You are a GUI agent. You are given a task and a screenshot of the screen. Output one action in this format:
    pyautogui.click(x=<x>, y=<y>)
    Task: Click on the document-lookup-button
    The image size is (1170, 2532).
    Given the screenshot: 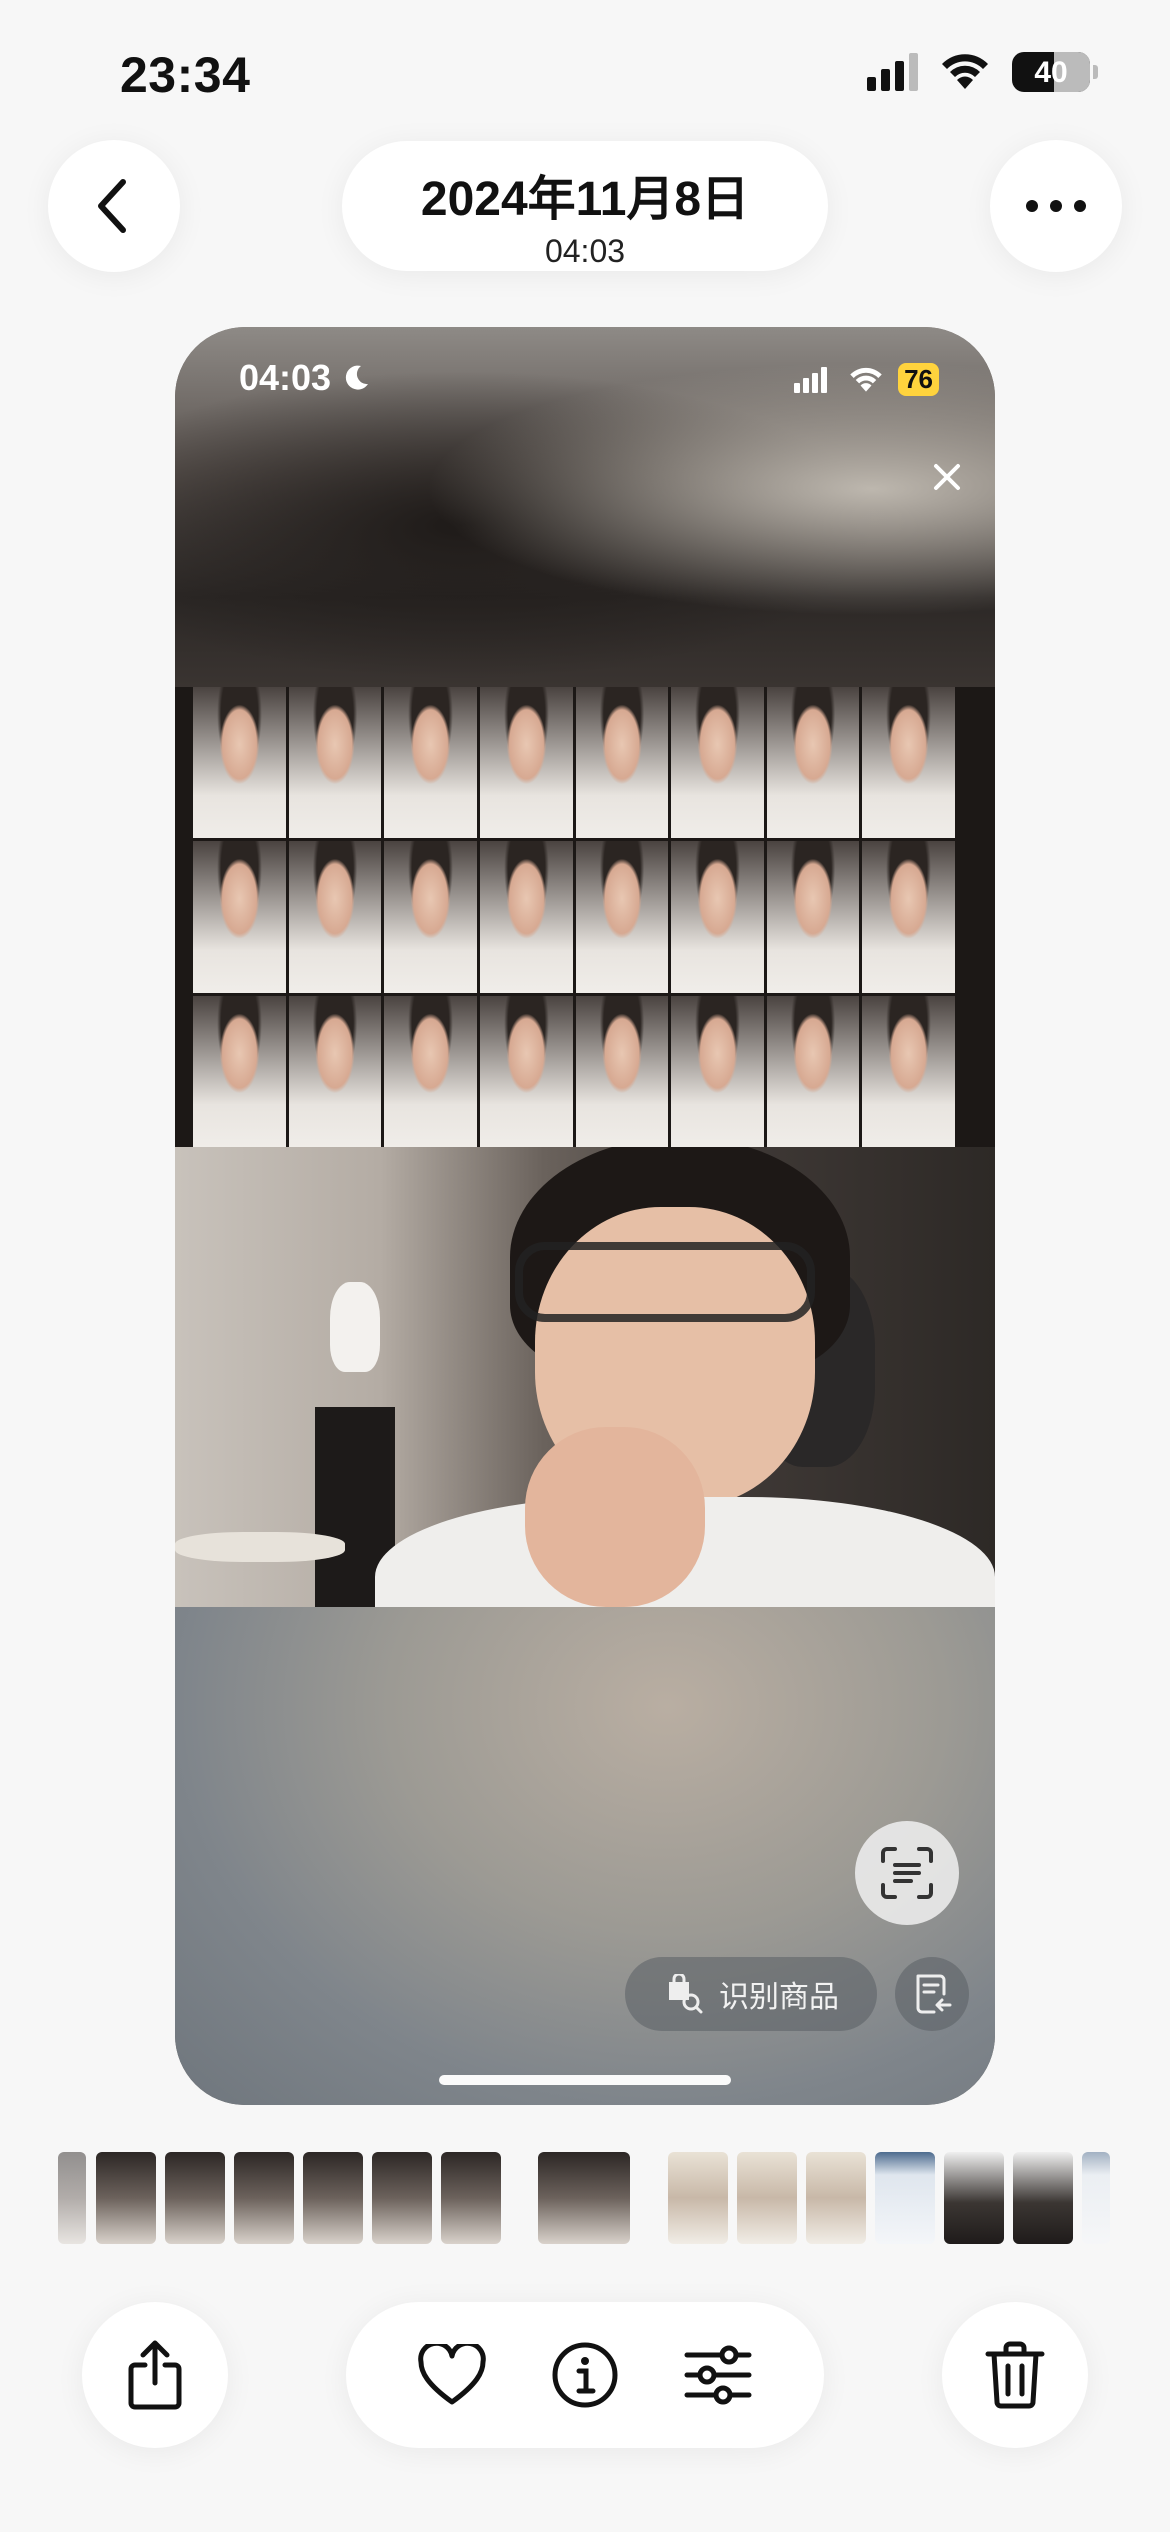 What is the action you would take?
    pyautogui.click(x=932, y=1994)
    